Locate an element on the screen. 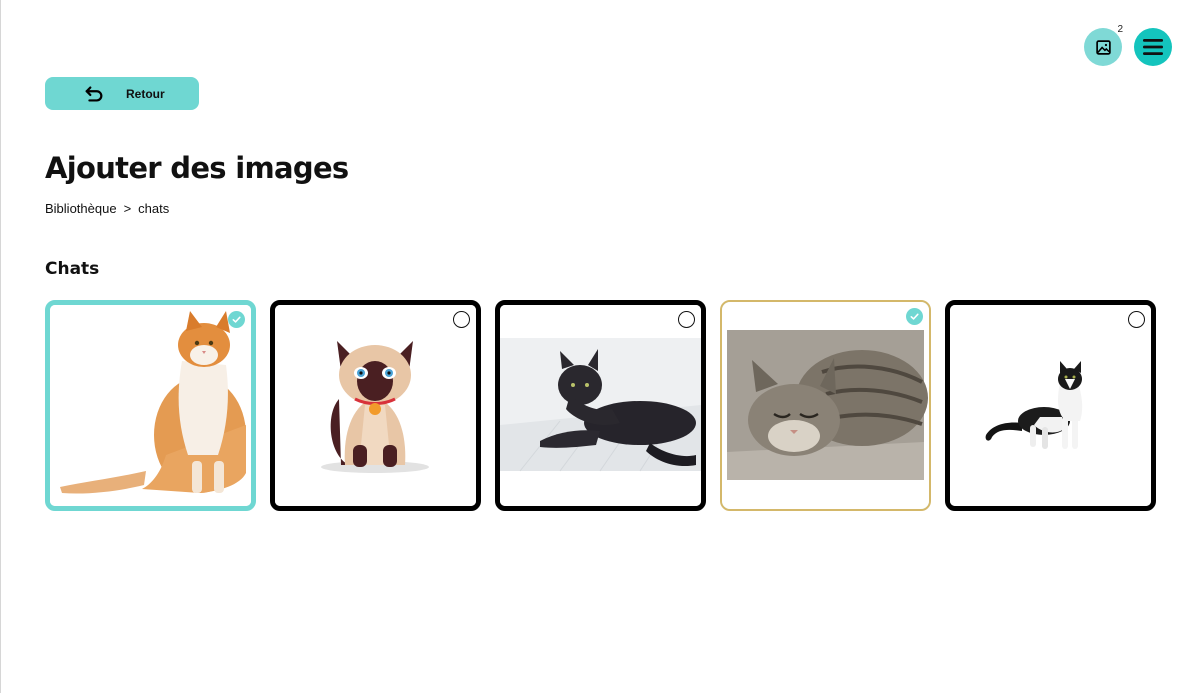 The width and height of the screenshot is (1198, 693). undo-arrow-icon is located at coordinates (94, 94).